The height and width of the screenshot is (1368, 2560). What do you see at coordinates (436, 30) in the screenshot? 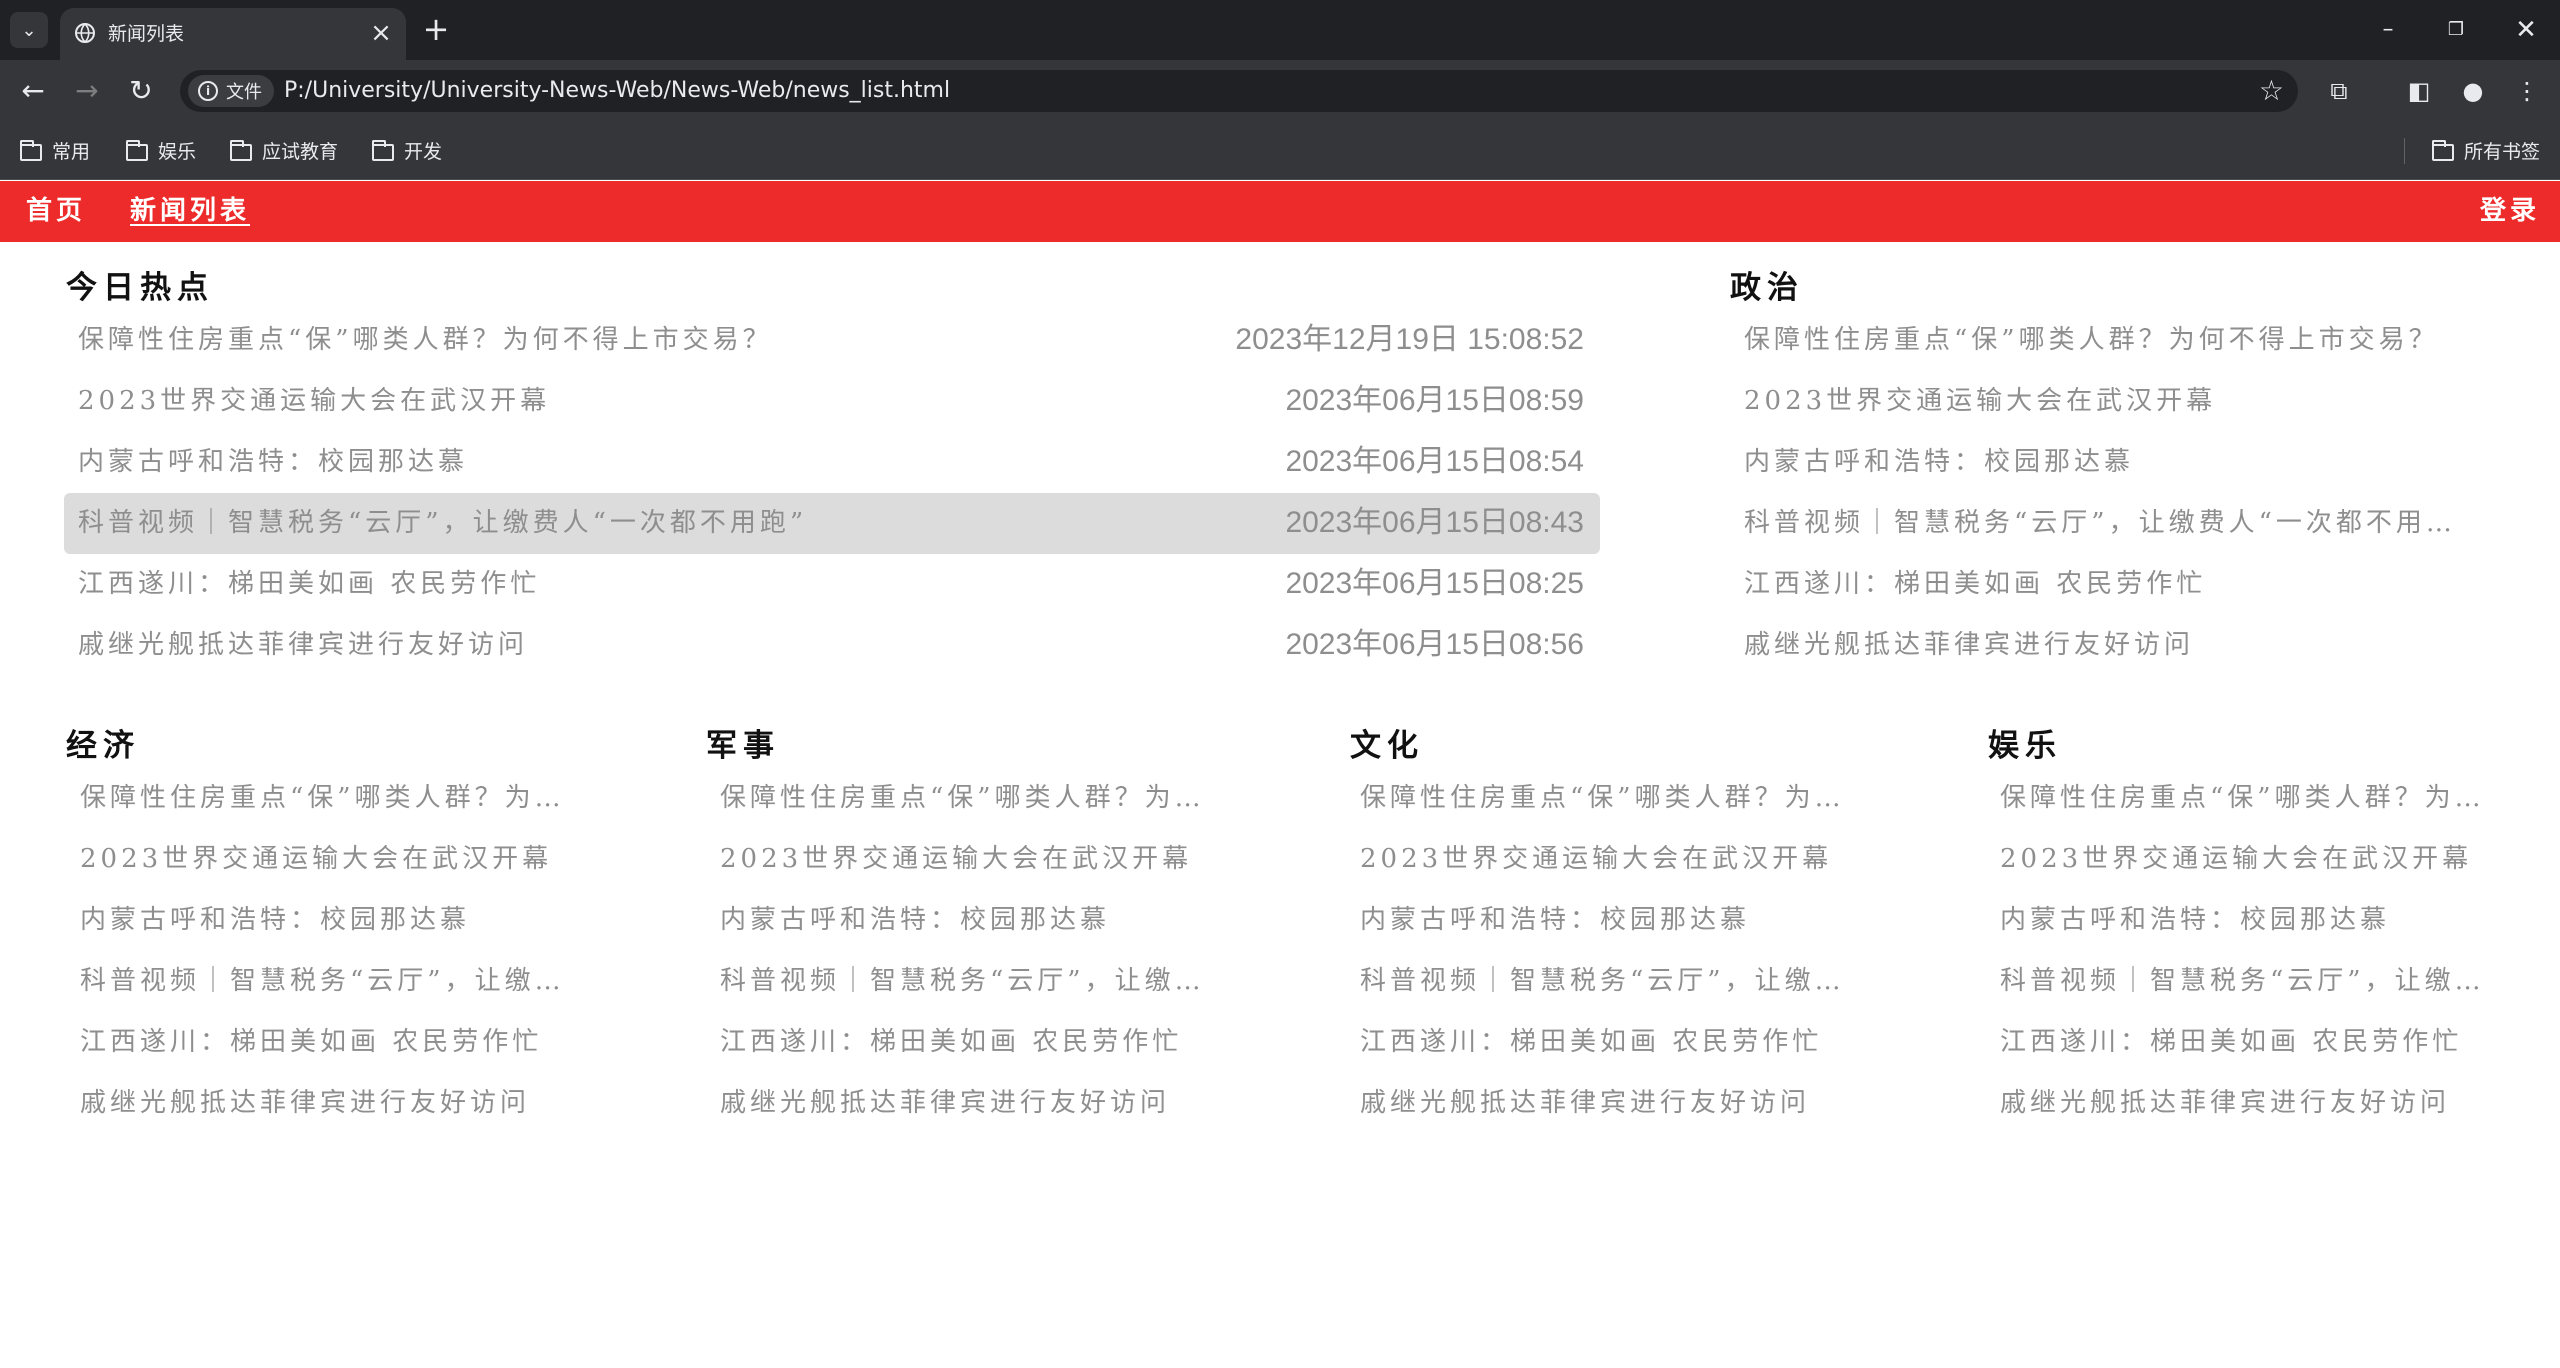
I see `new-tab-icon: +` at bounding box center [436, 30].